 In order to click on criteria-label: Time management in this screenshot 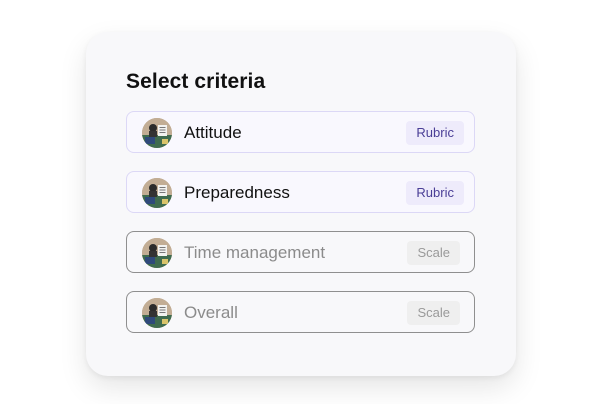, I will do `click(255, 252)`.